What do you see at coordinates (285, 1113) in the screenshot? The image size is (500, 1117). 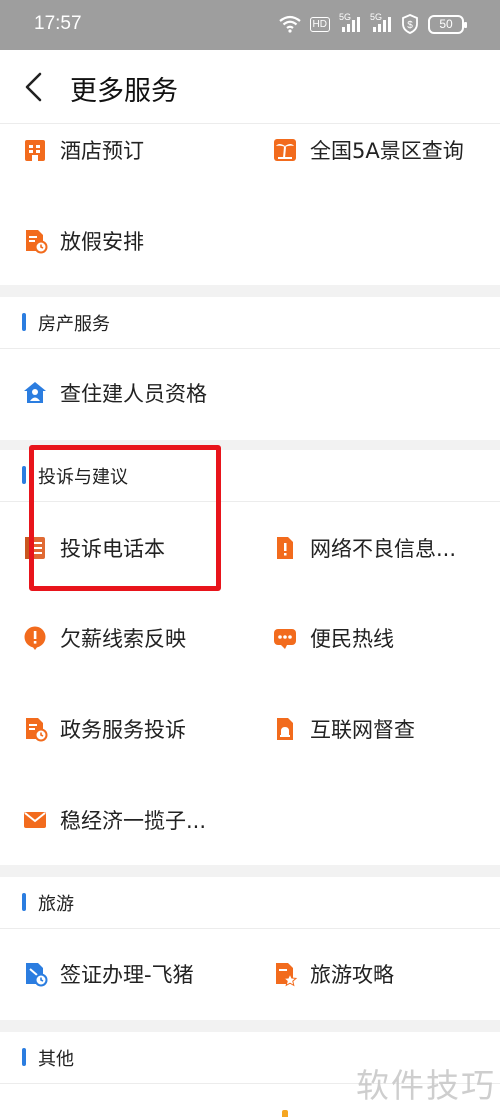 I see `partial-icon` at bounding box center [285, 1113].